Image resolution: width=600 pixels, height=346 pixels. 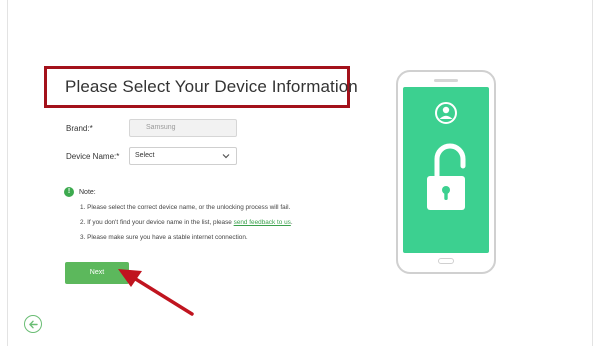 I want to click on back-button, so click(x=33, y=324).